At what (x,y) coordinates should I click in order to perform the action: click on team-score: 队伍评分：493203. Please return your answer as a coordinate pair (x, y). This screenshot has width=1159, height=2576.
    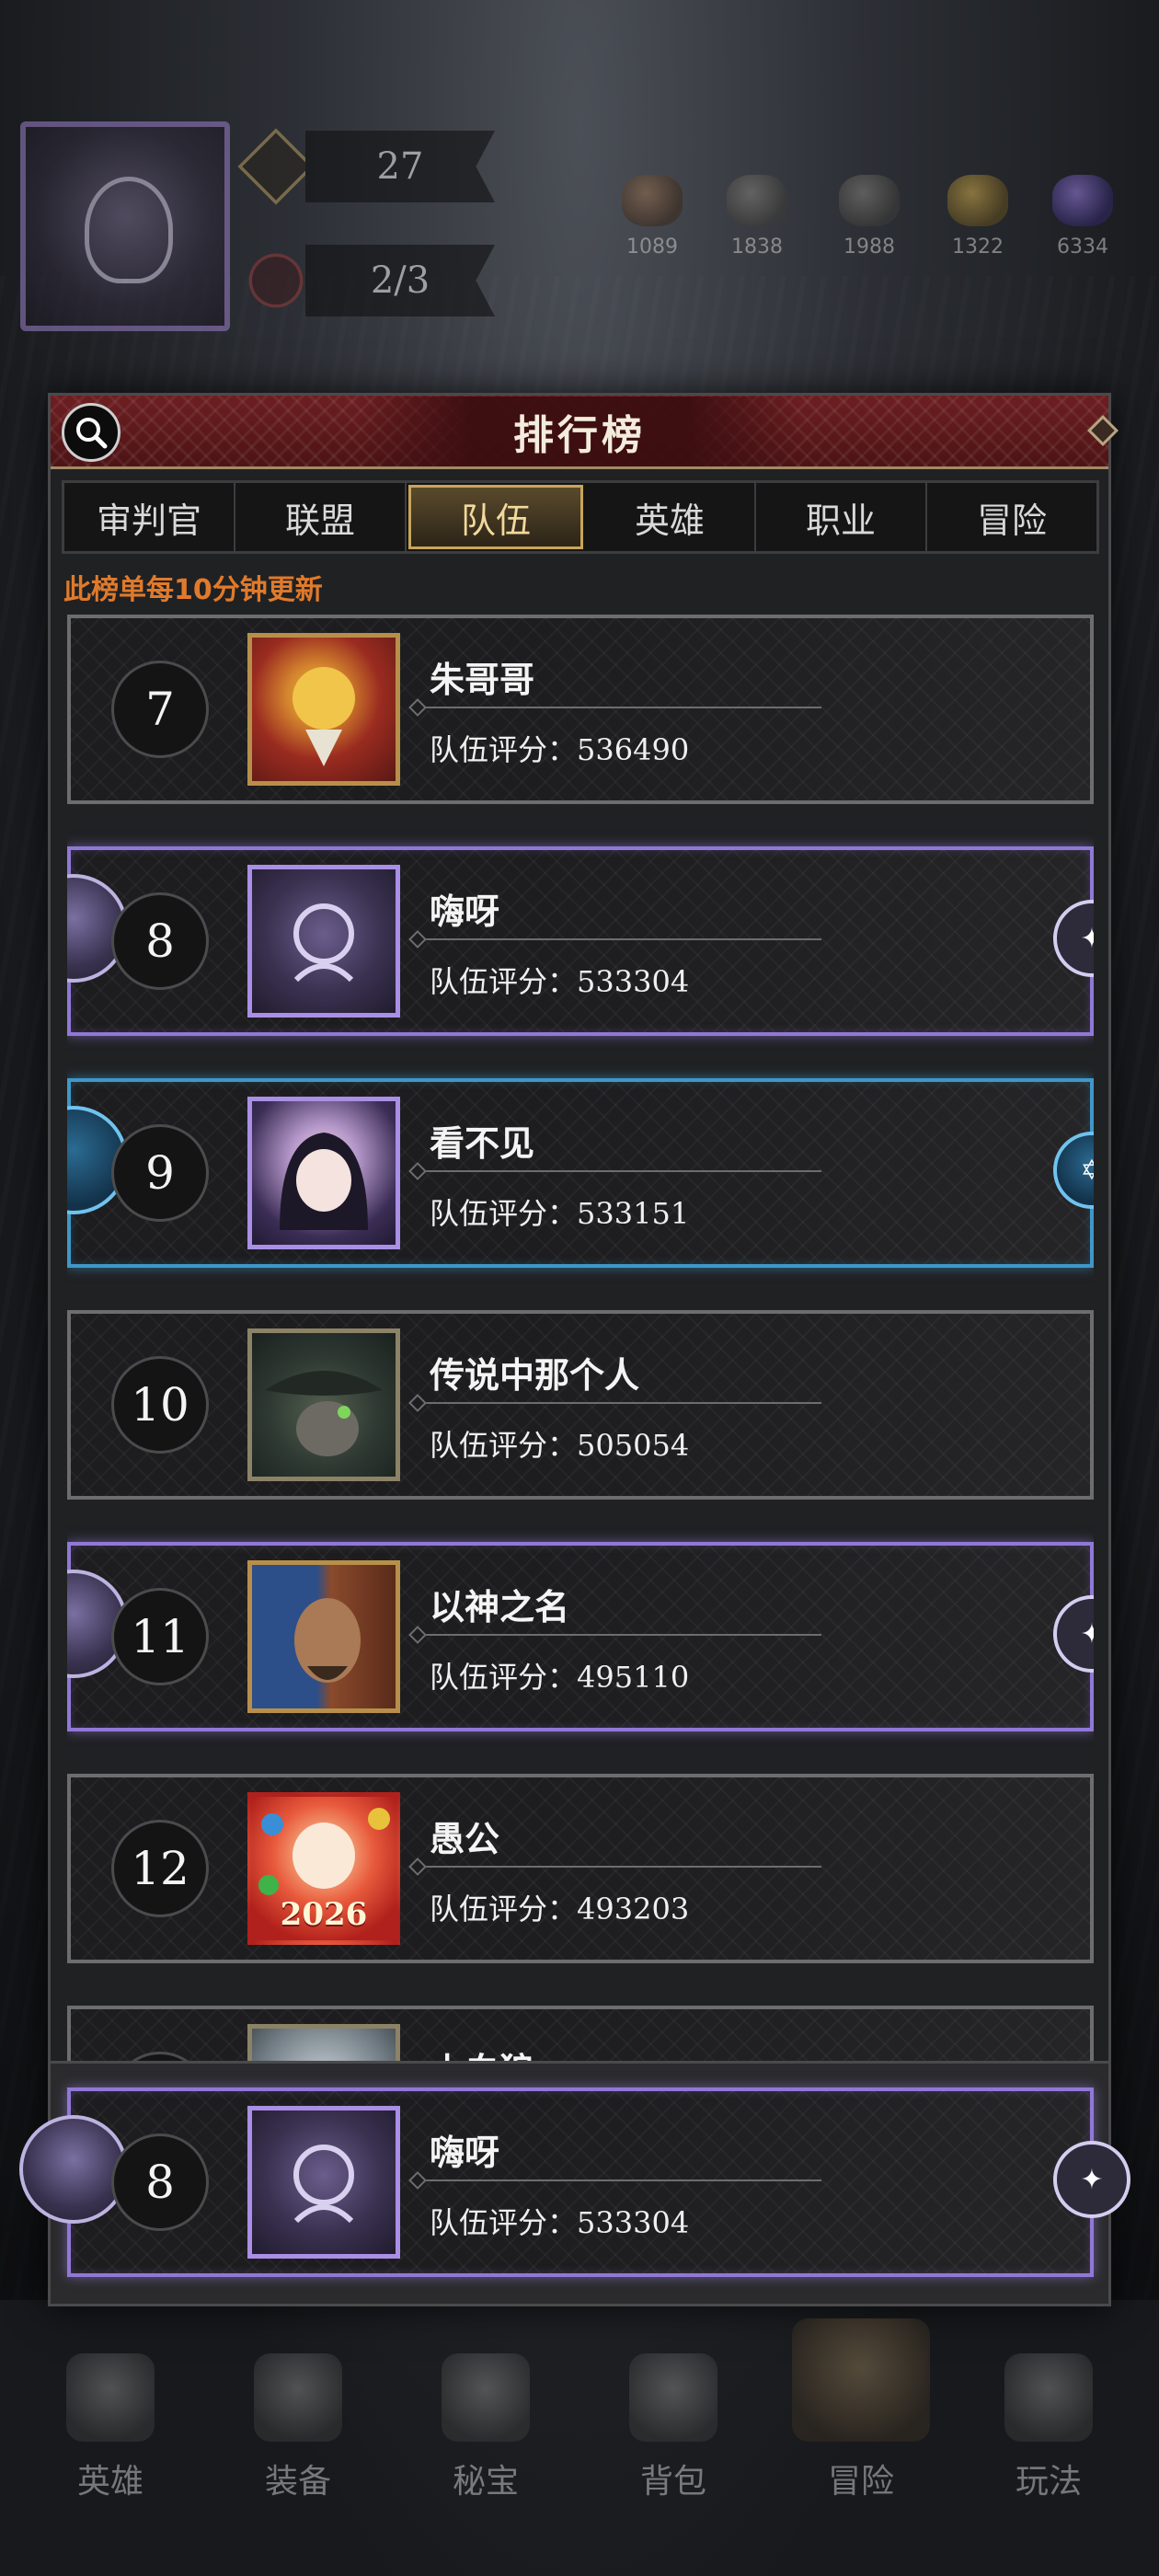
    Looking at the image, I should click on (560, 1909).